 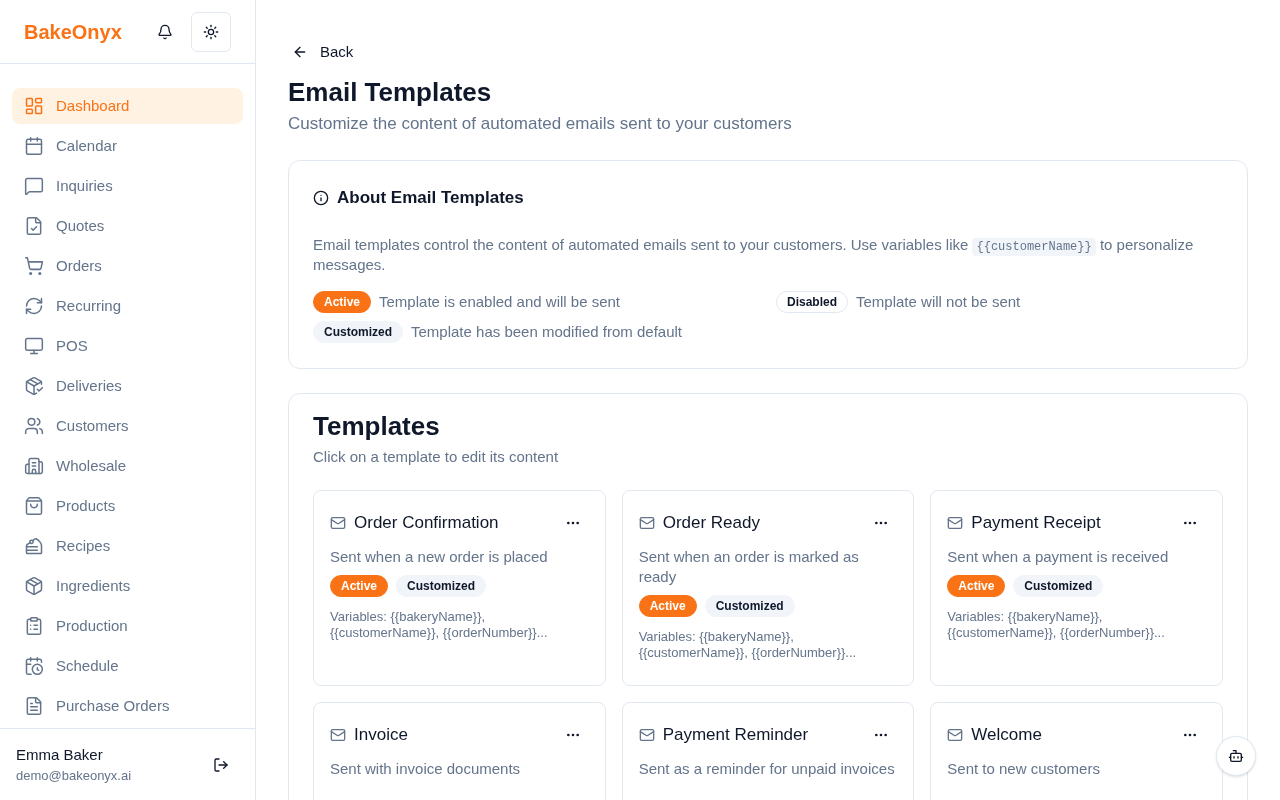 What do you see at coordinates (127, 666) in the screenshot?
I see `nav-item: Schedule` at bounding box center [127, 666].